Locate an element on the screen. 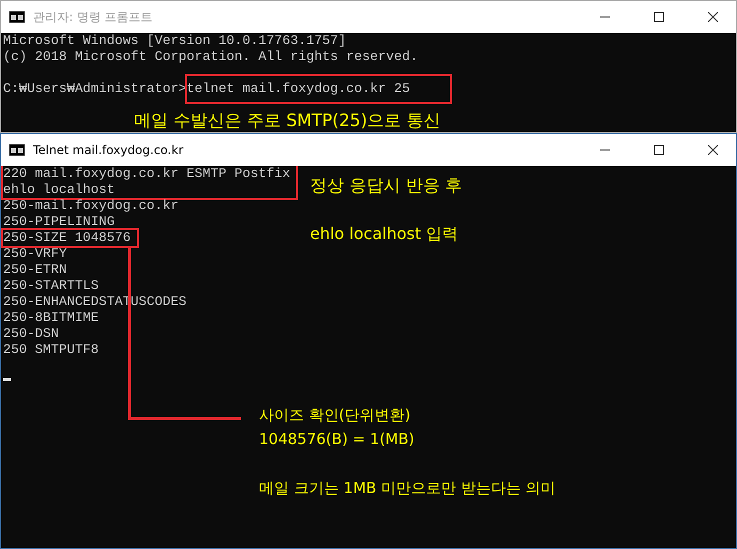 Image resolution: width=737 pixels, height=549 pixels. annotation-text: 사이즈 확인(단위변환) is located at coordinates (334, 415).